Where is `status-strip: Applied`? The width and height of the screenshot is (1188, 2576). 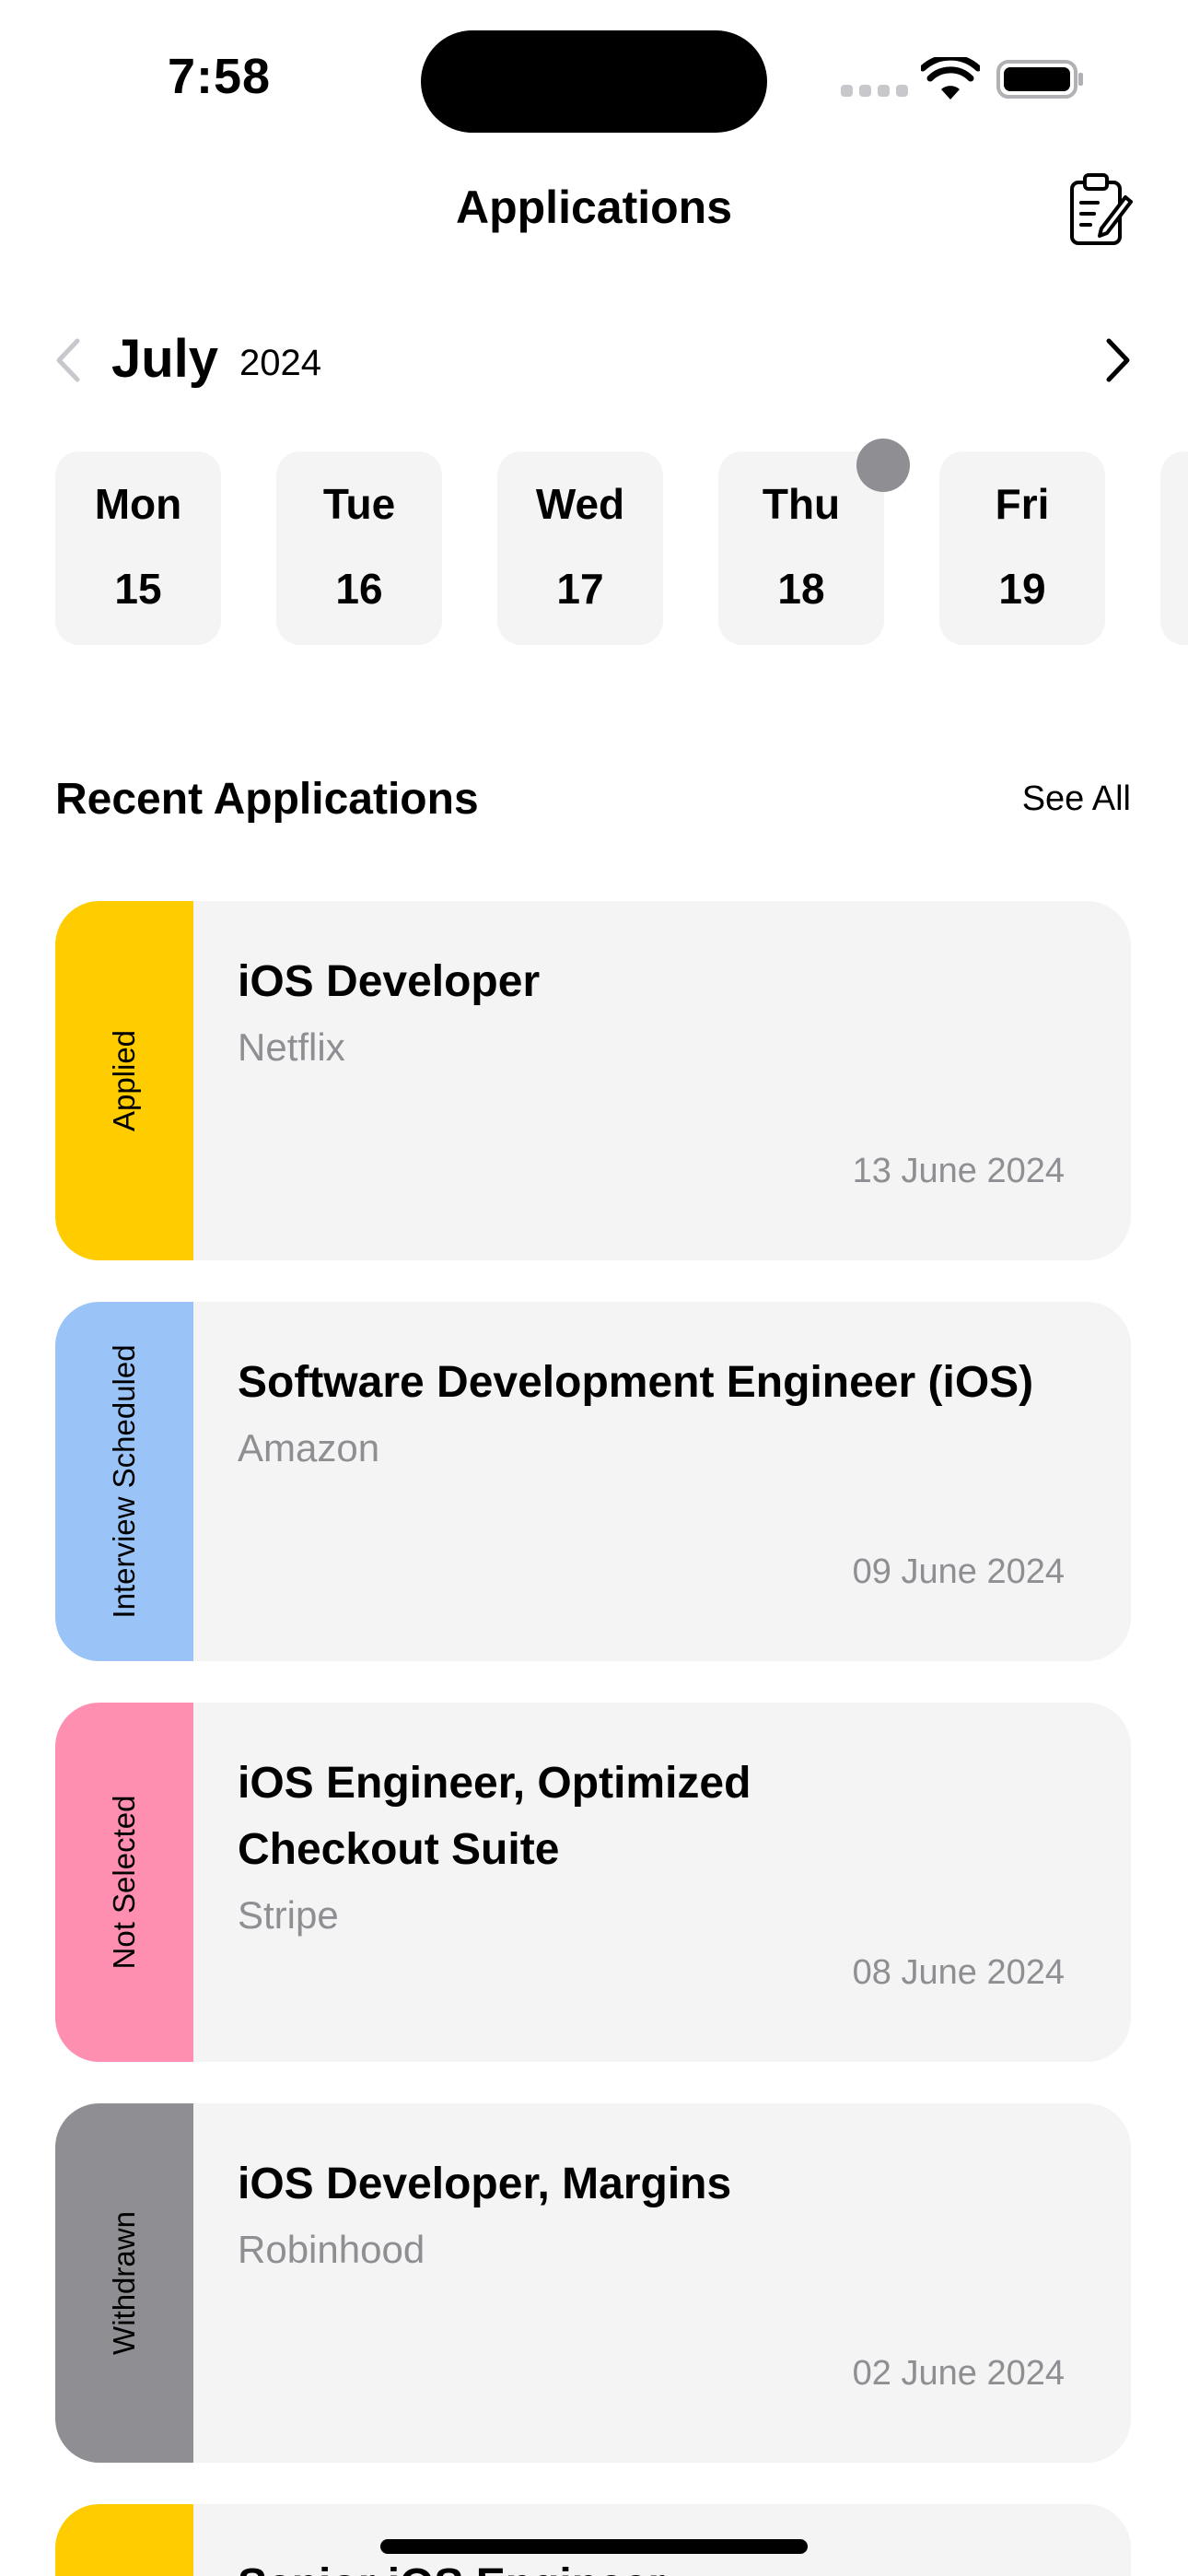 status-strip: Applied is located at coordinates (124, 1080).